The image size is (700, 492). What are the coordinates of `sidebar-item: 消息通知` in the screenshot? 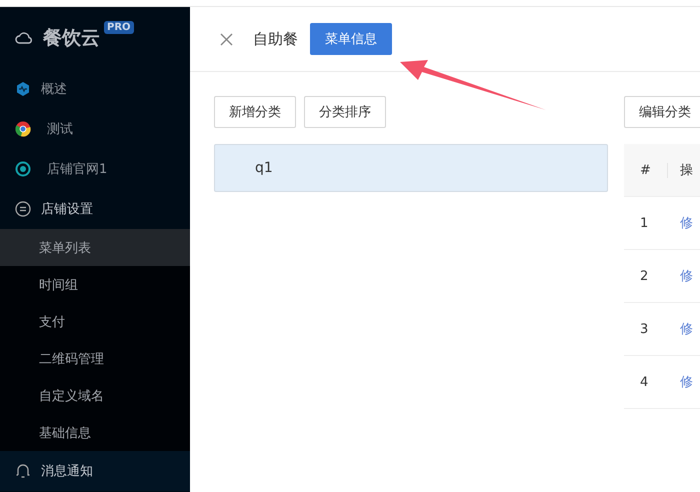 It's located at (95, 471).